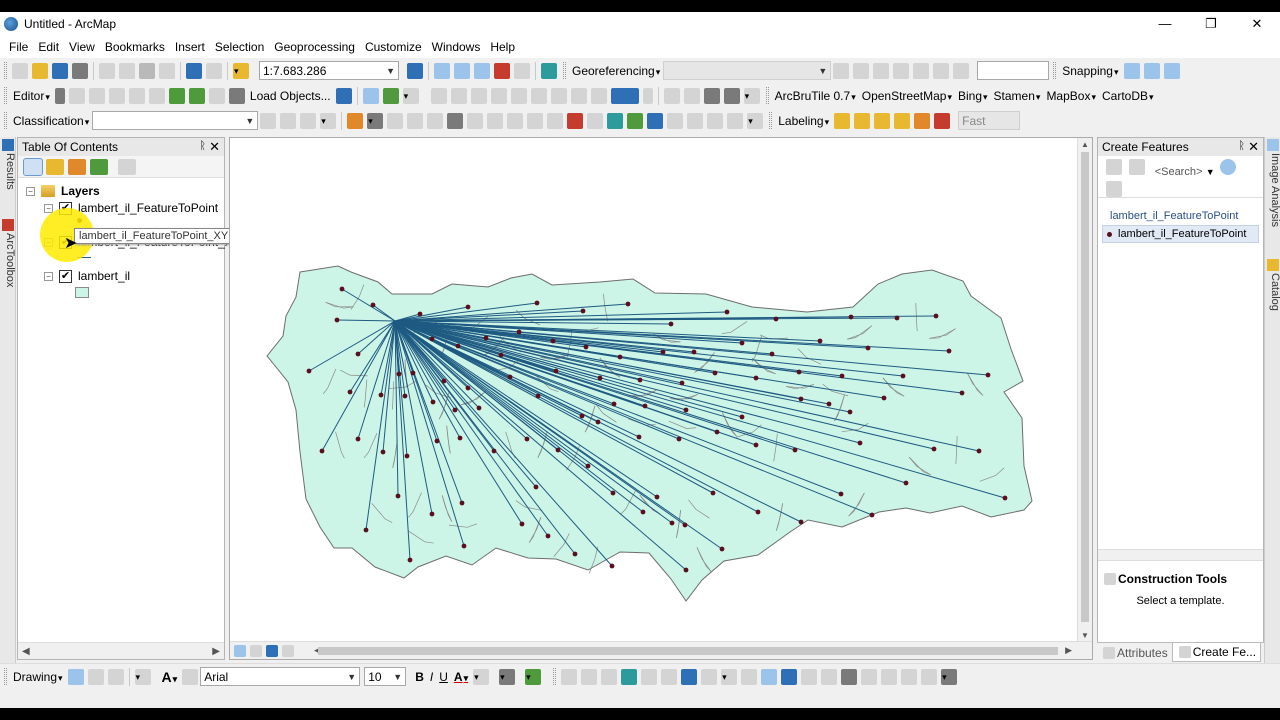  I want to click on menu-insert: Insert, so click(190, 47).